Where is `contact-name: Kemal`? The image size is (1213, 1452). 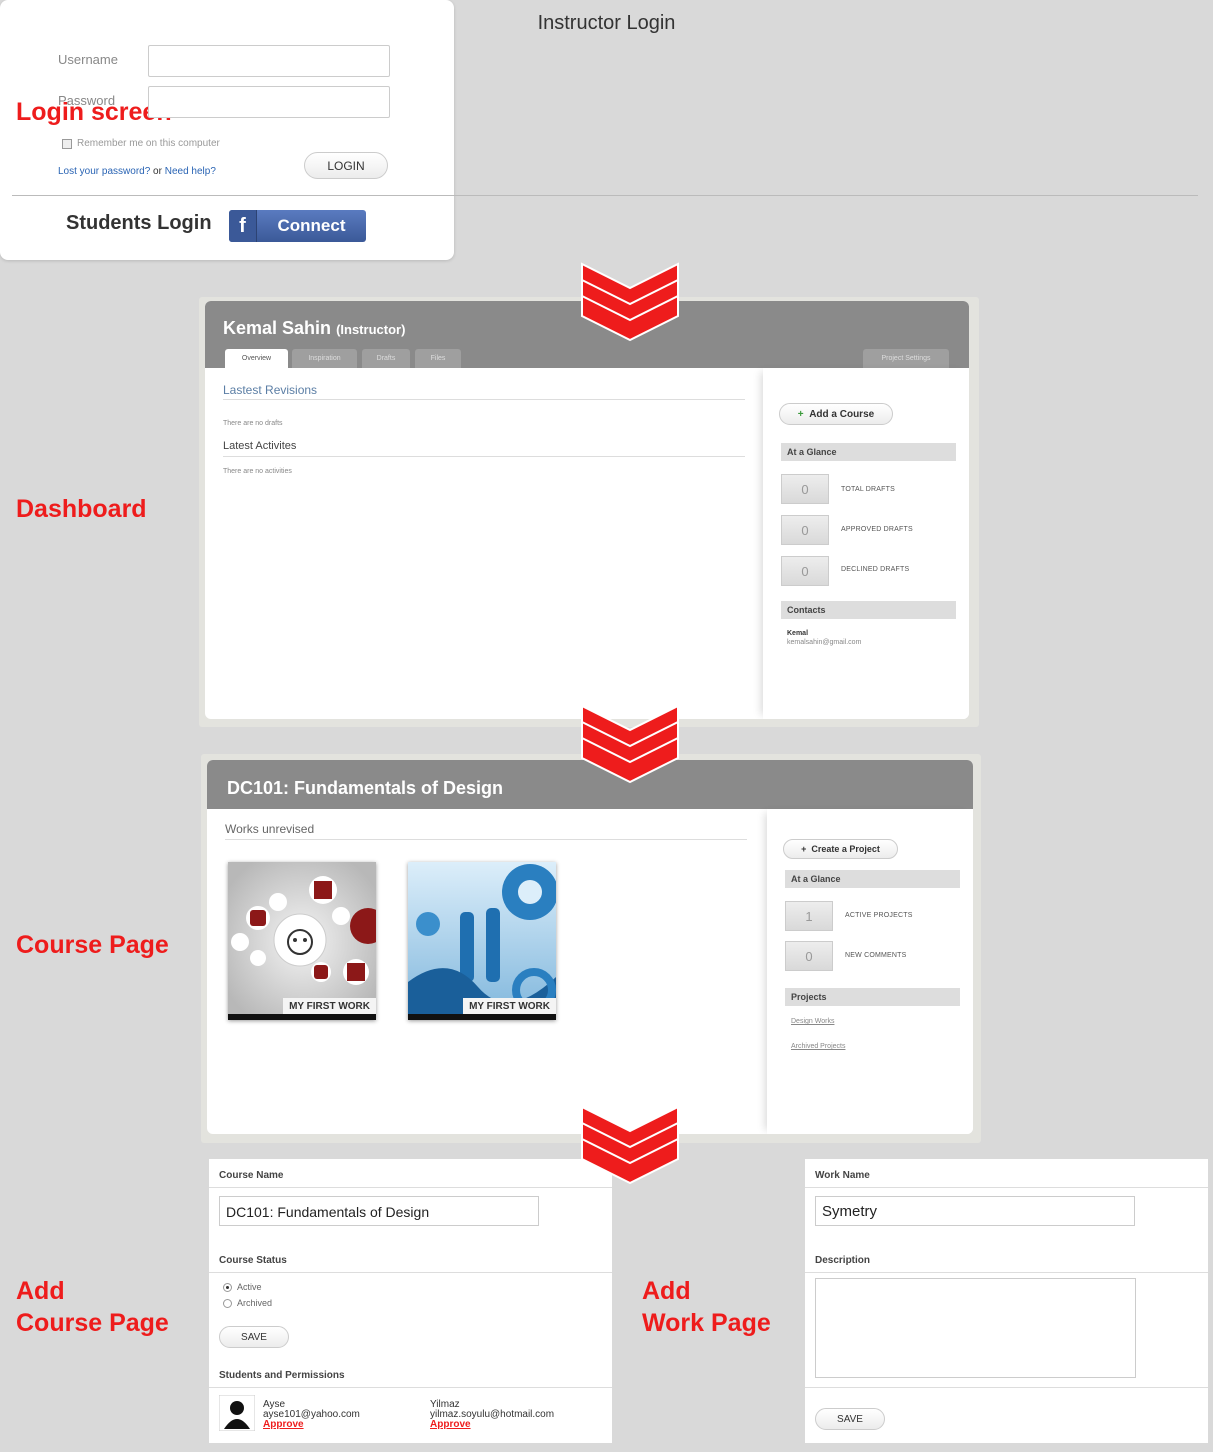 contact-name: Kemal is located at coordinates (798, 633).